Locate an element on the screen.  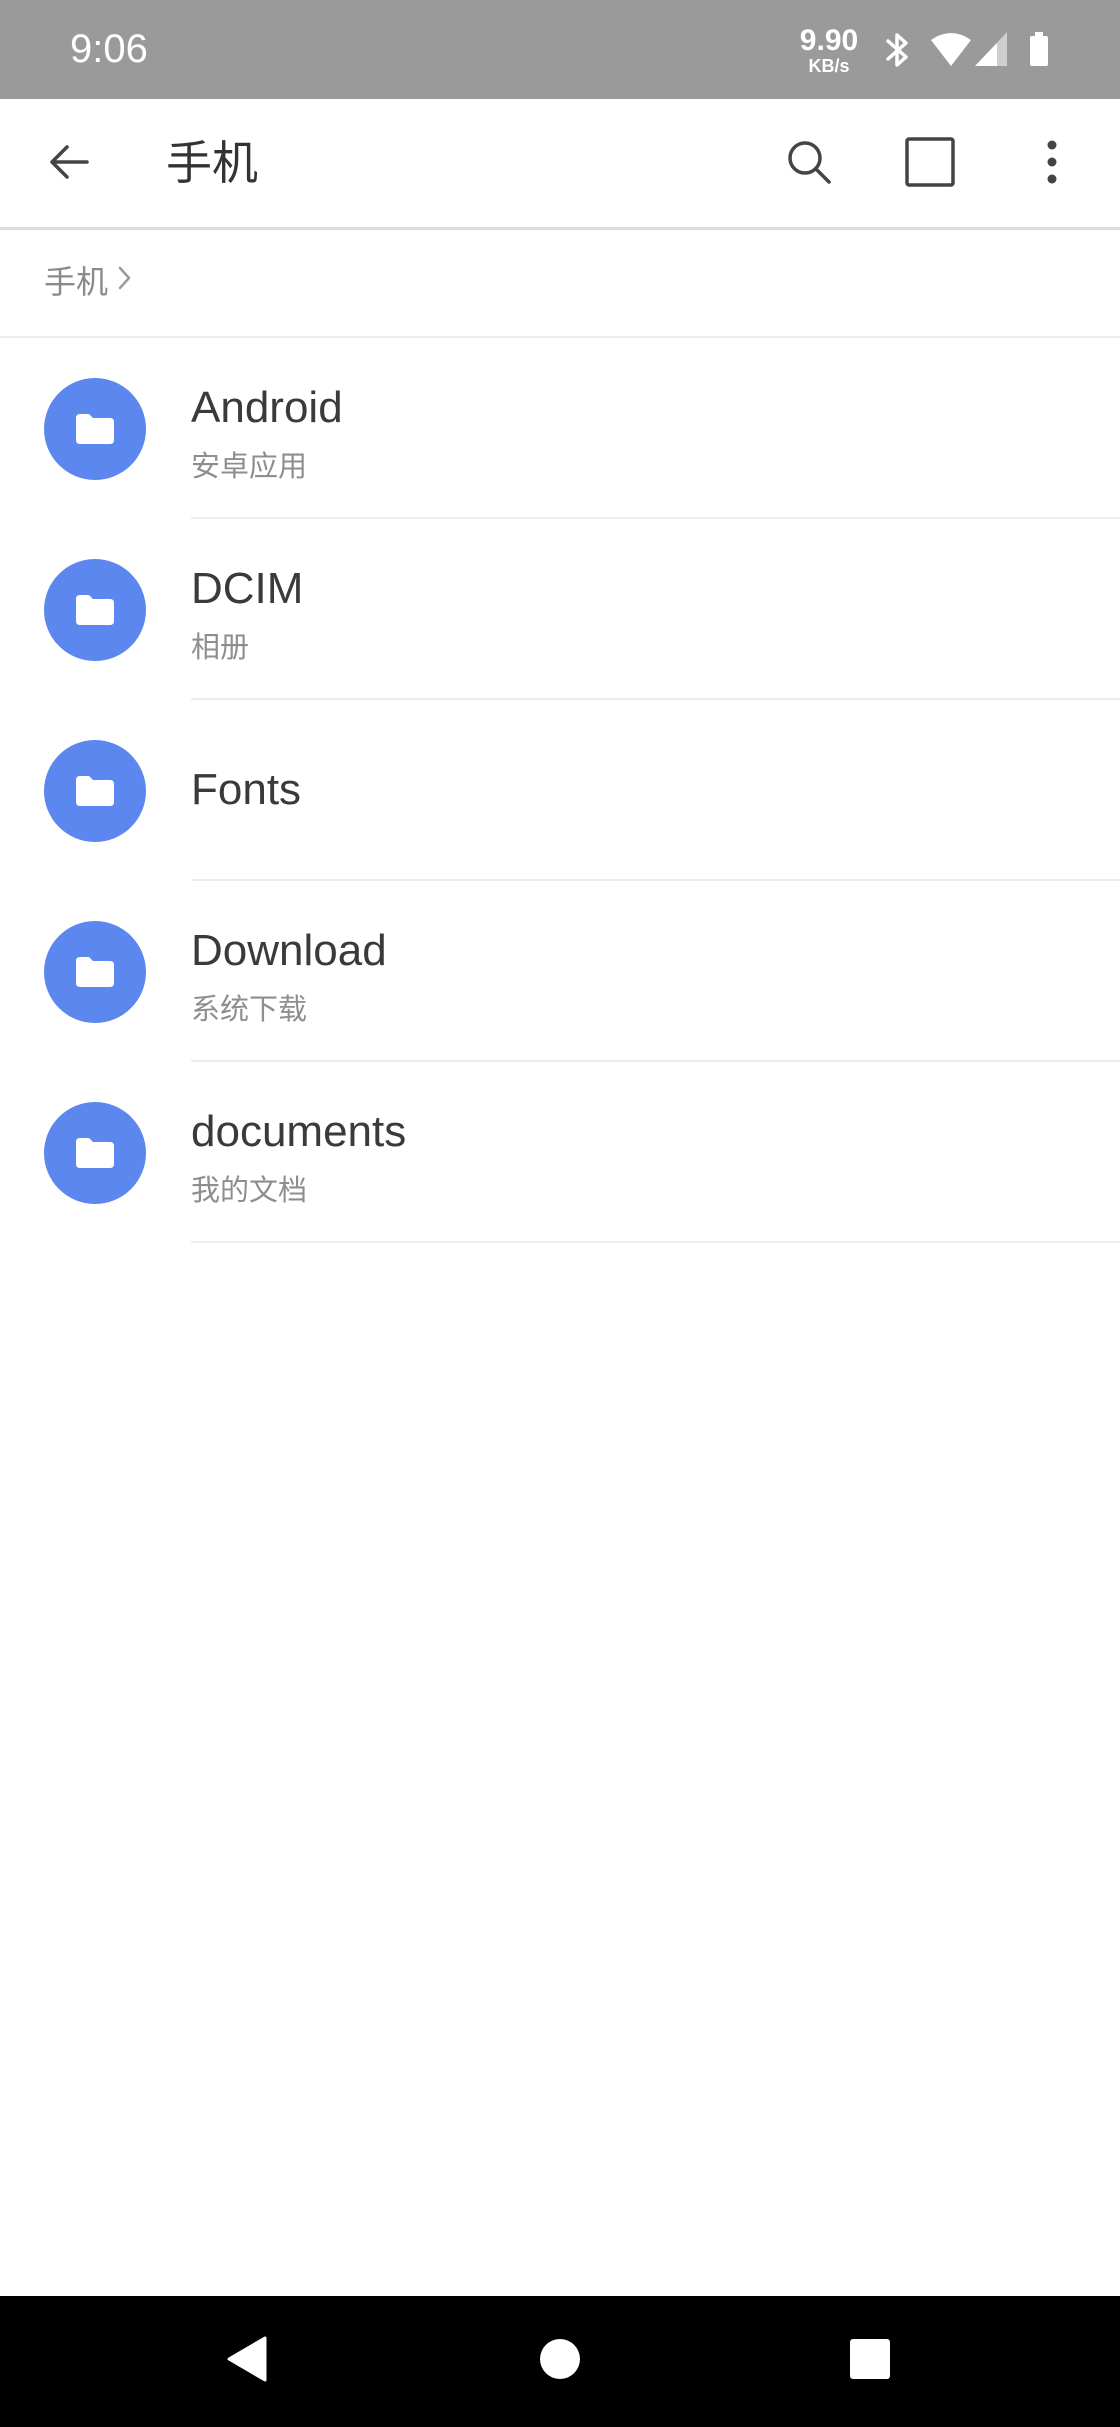
file-name: DCIM is located at coordinates (247, 588).